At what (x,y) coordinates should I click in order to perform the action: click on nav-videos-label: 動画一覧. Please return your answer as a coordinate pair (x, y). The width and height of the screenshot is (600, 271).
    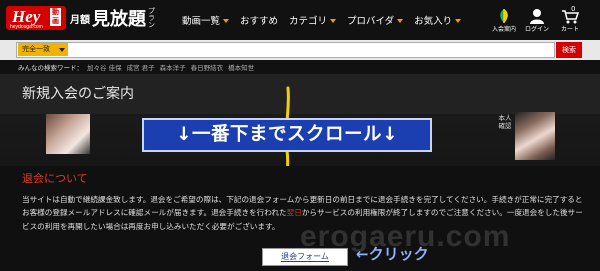
    Looking at the image, I should click on (201, 21).